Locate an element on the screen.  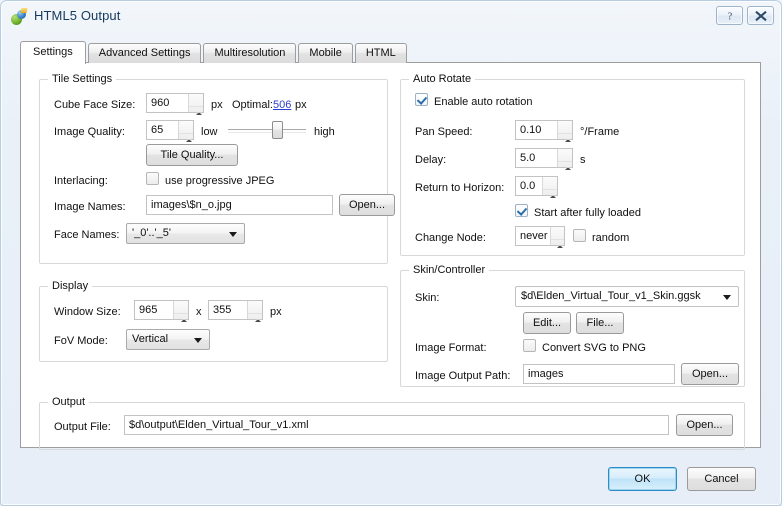
return-to-horizon-spinner: 0.0 is located at coordinates (536, 192).